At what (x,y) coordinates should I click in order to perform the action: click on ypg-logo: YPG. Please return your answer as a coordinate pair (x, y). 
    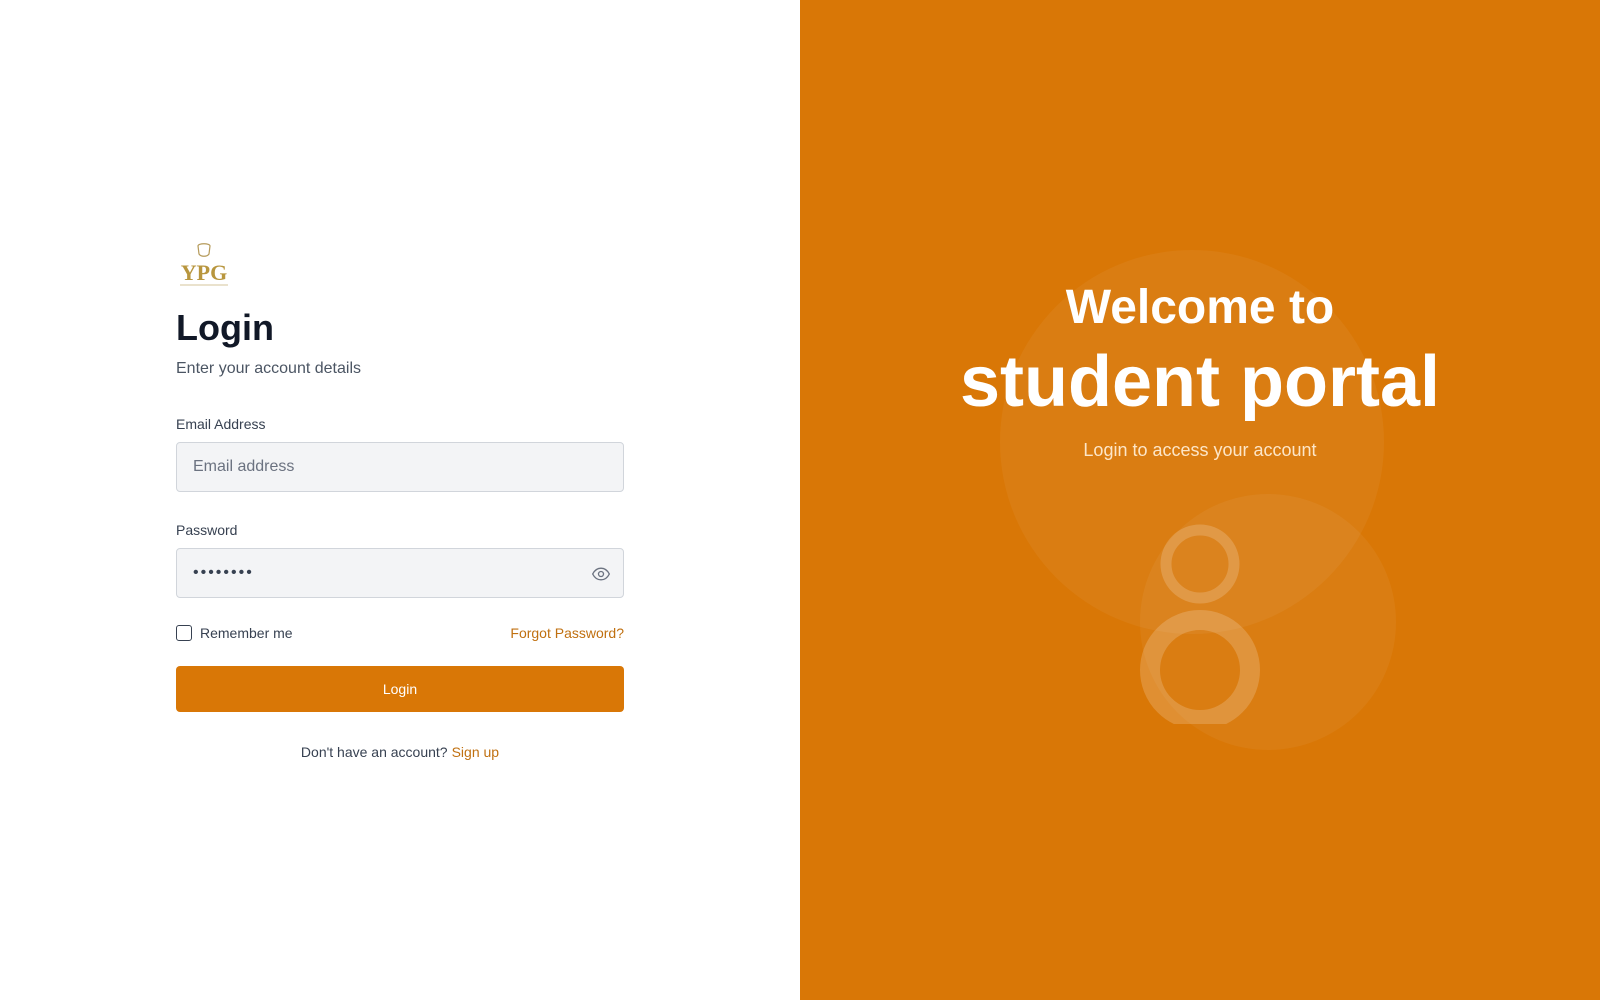
    Looking at the image, I should click on (204, 264).